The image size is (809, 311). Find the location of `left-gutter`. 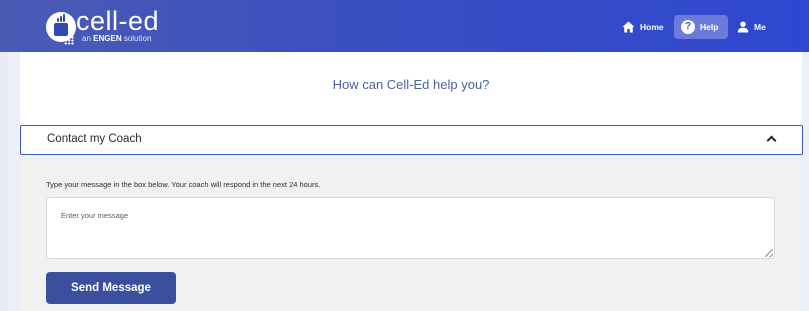

left-gutter is located at coordinates (14, 181).